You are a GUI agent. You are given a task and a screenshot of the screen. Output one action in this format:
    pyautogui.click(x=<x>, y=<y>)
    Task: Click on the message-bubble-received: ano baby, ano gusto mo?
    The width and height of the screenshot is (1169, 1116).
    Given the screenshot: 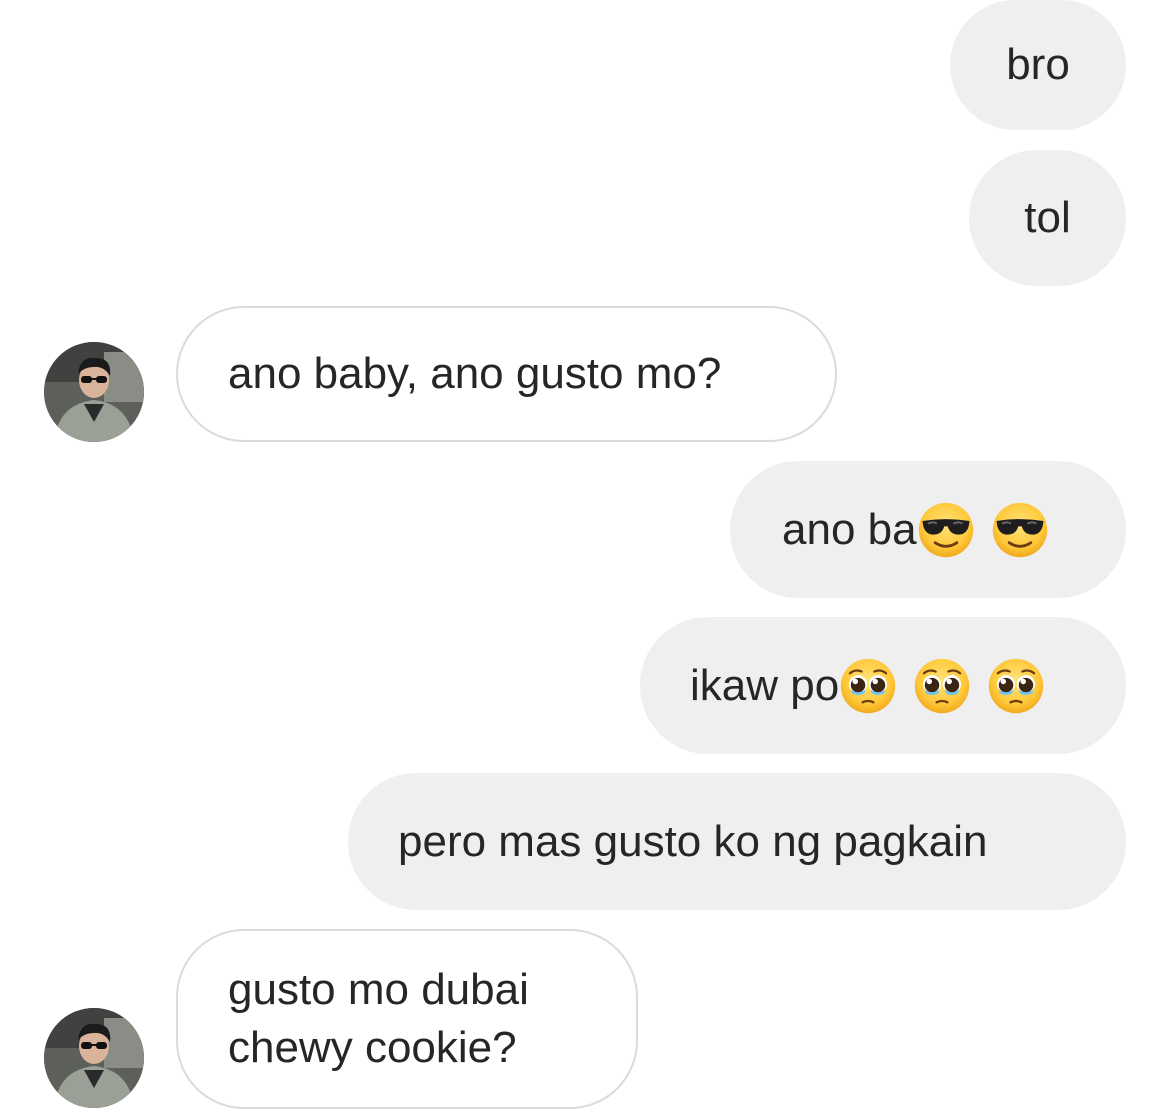 What is the action you would take?
    pyautogui.click(x=506, y=374)
    